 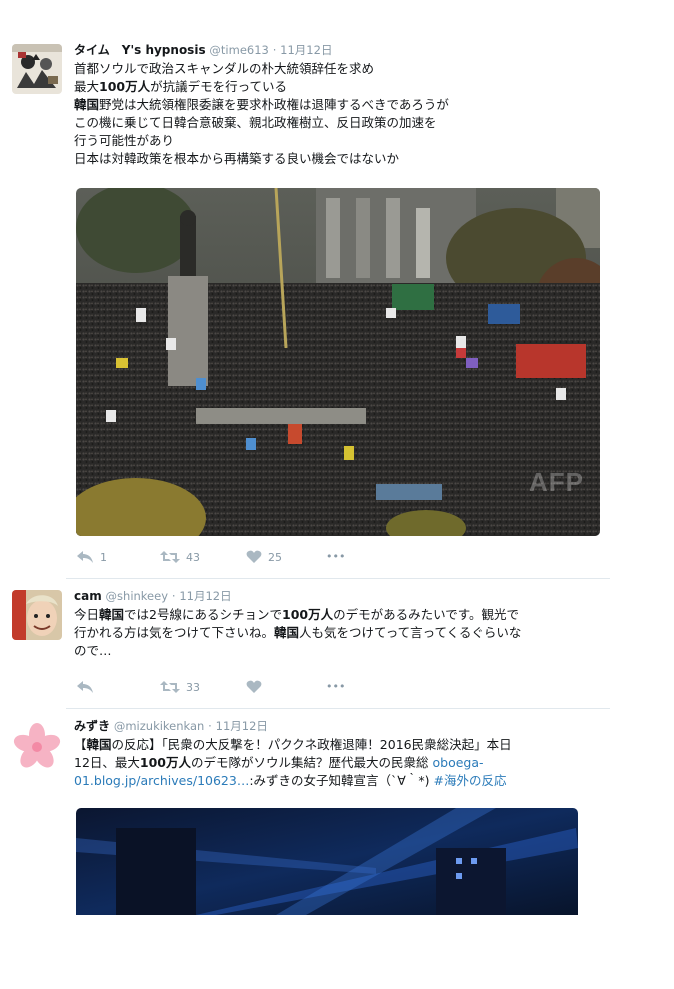 What do you see at coordinates (237, 158) in the screenshot?
I see `text-segment: 日本は対韓政策を根本から再構築する良い機会ではないか` at bounding box center [237, 158].